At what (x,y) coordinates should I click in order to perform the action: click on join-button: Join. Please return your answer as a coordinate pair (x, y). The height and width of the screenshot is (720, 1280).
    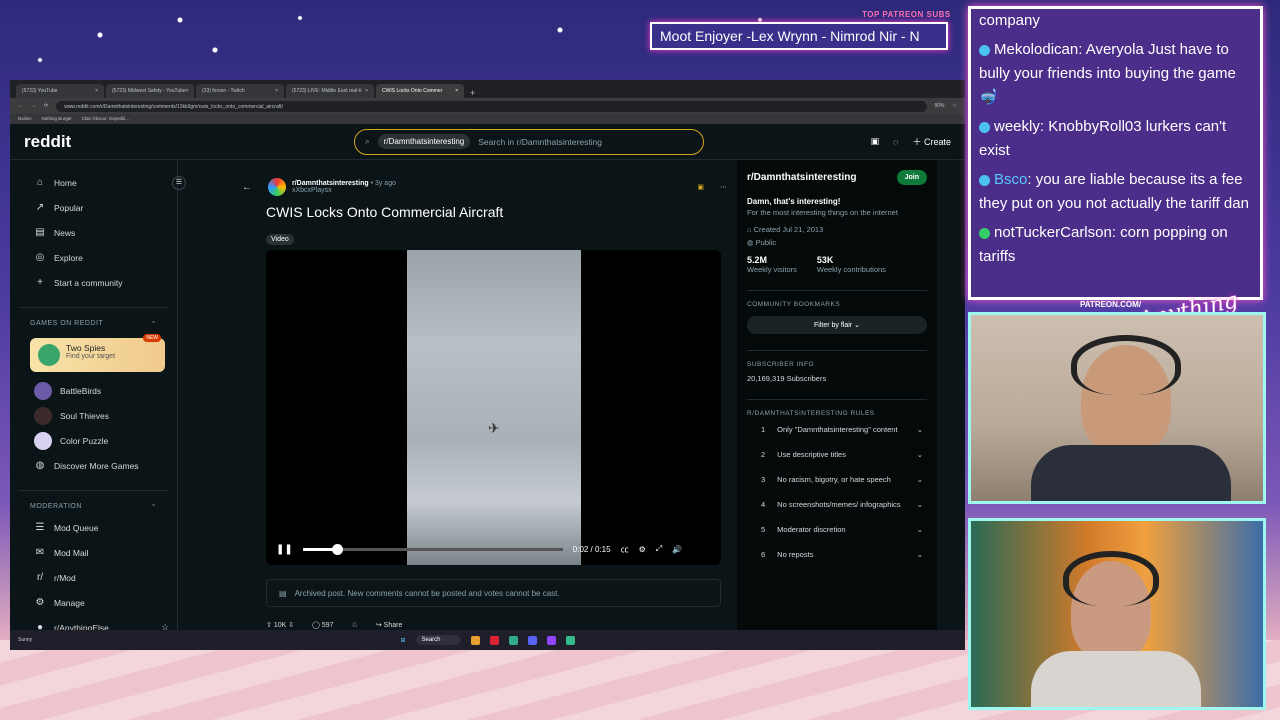
    Looking at the image, I should click on (911, 177).